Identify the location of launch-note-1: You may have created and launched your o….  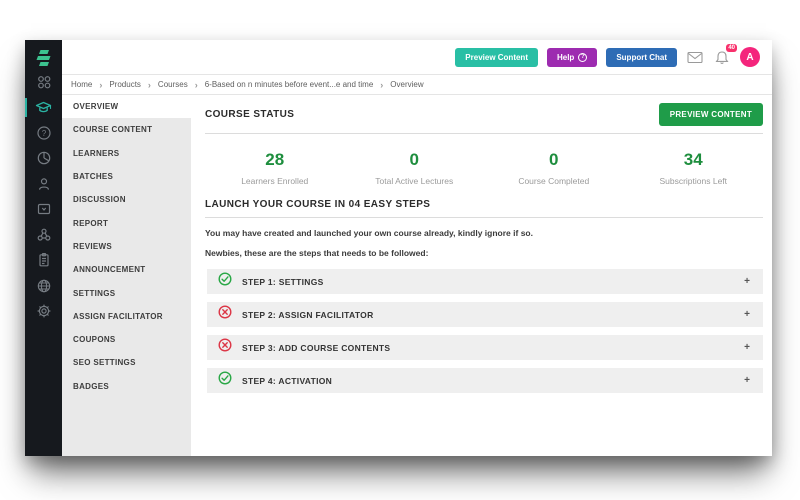
(369, 233).